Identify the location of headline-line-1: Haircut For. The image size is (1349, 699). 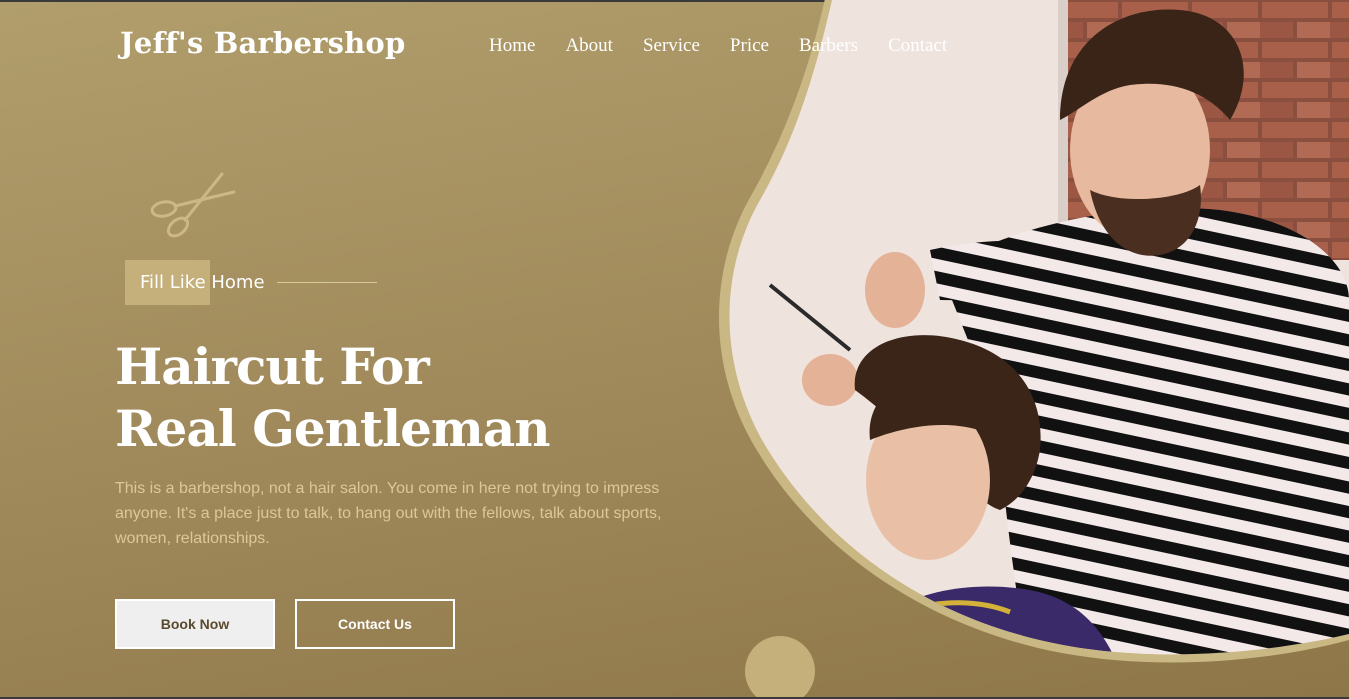
(272, 366).